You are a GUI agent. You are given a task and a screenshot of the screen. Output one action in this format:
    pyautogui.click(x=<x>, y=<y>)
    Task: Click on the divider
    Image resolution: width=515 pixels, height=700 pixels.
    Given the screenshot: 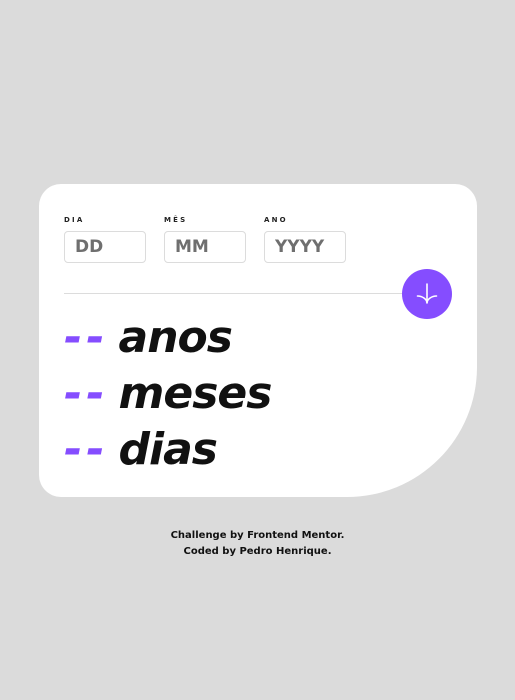 What is the action you would take?
    pyautogui.click(x=234, y=293)
    